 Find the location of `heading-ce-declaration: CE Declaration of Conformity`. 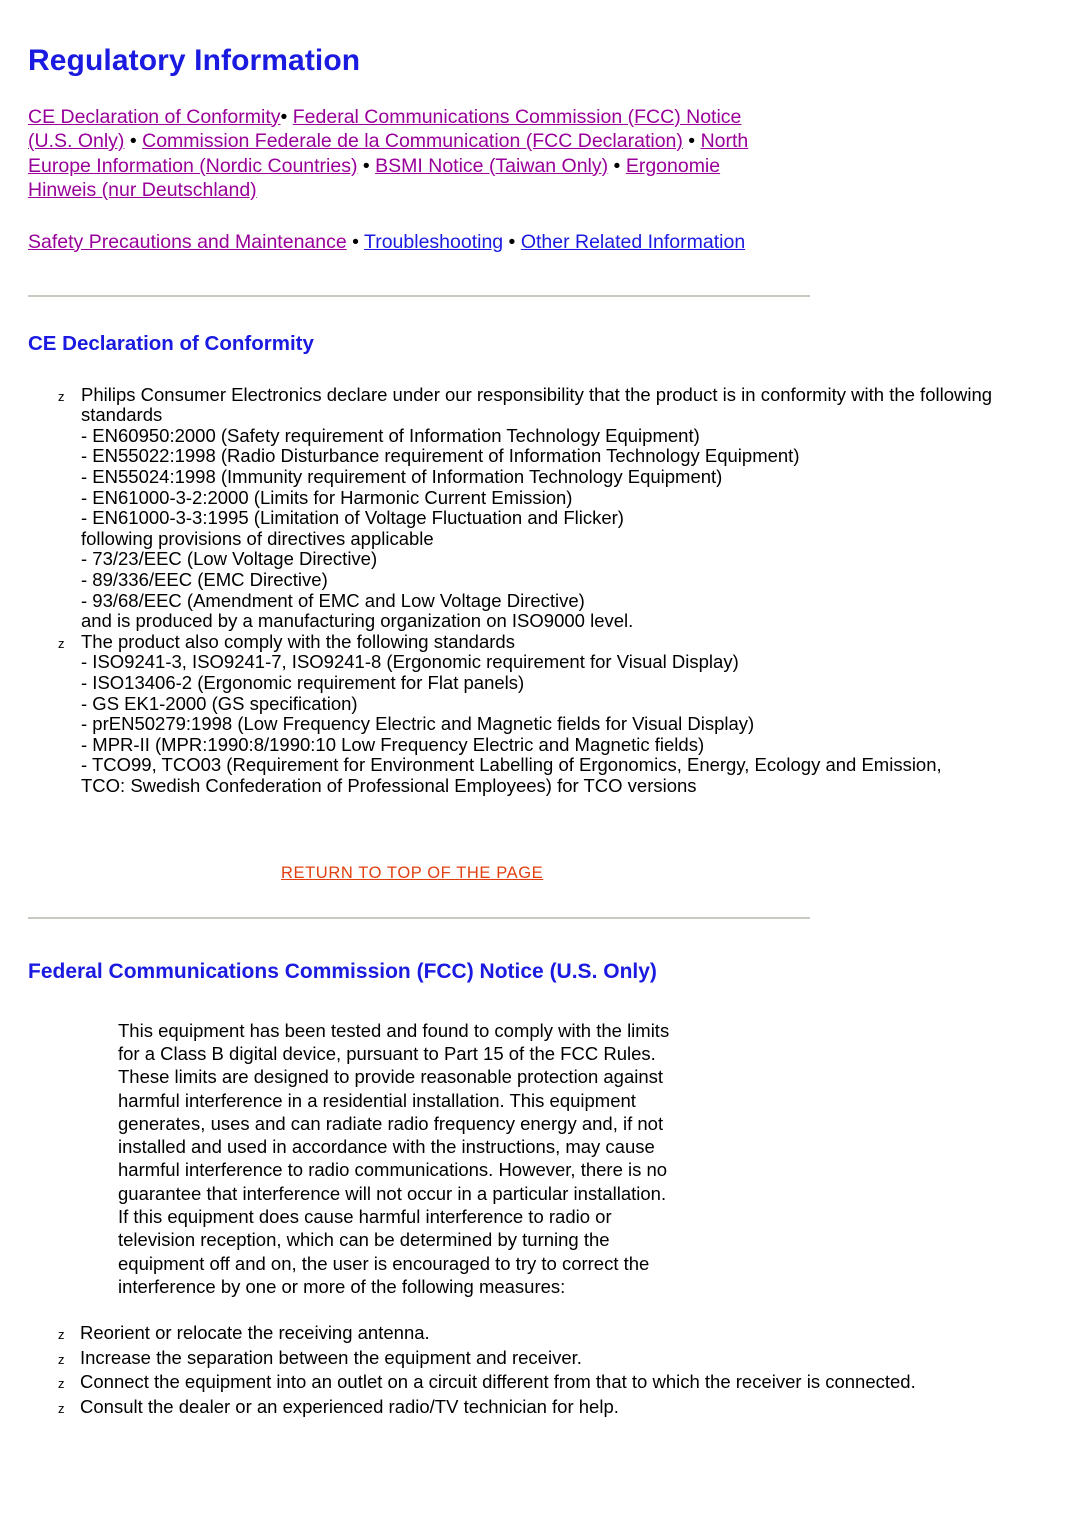

heading-ce-declaration: CE Declaration of Conformity is located at coordinates (171, 343).